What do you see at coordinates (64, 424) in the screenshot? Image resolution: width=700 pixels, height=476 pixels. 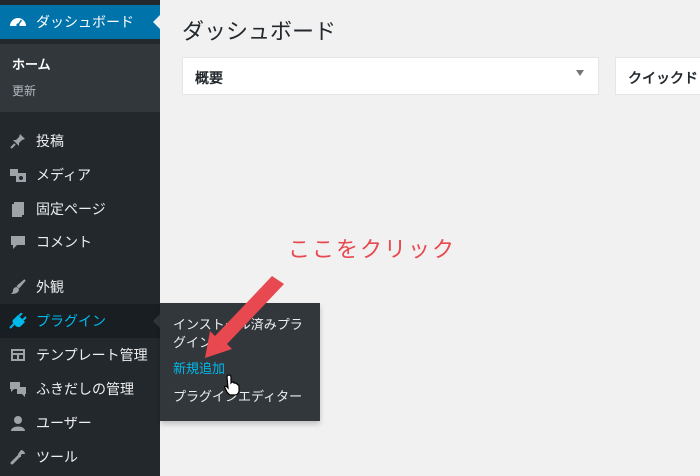 I see `sidebar-item-label: ユーザー` at bounding box center [64, 424].